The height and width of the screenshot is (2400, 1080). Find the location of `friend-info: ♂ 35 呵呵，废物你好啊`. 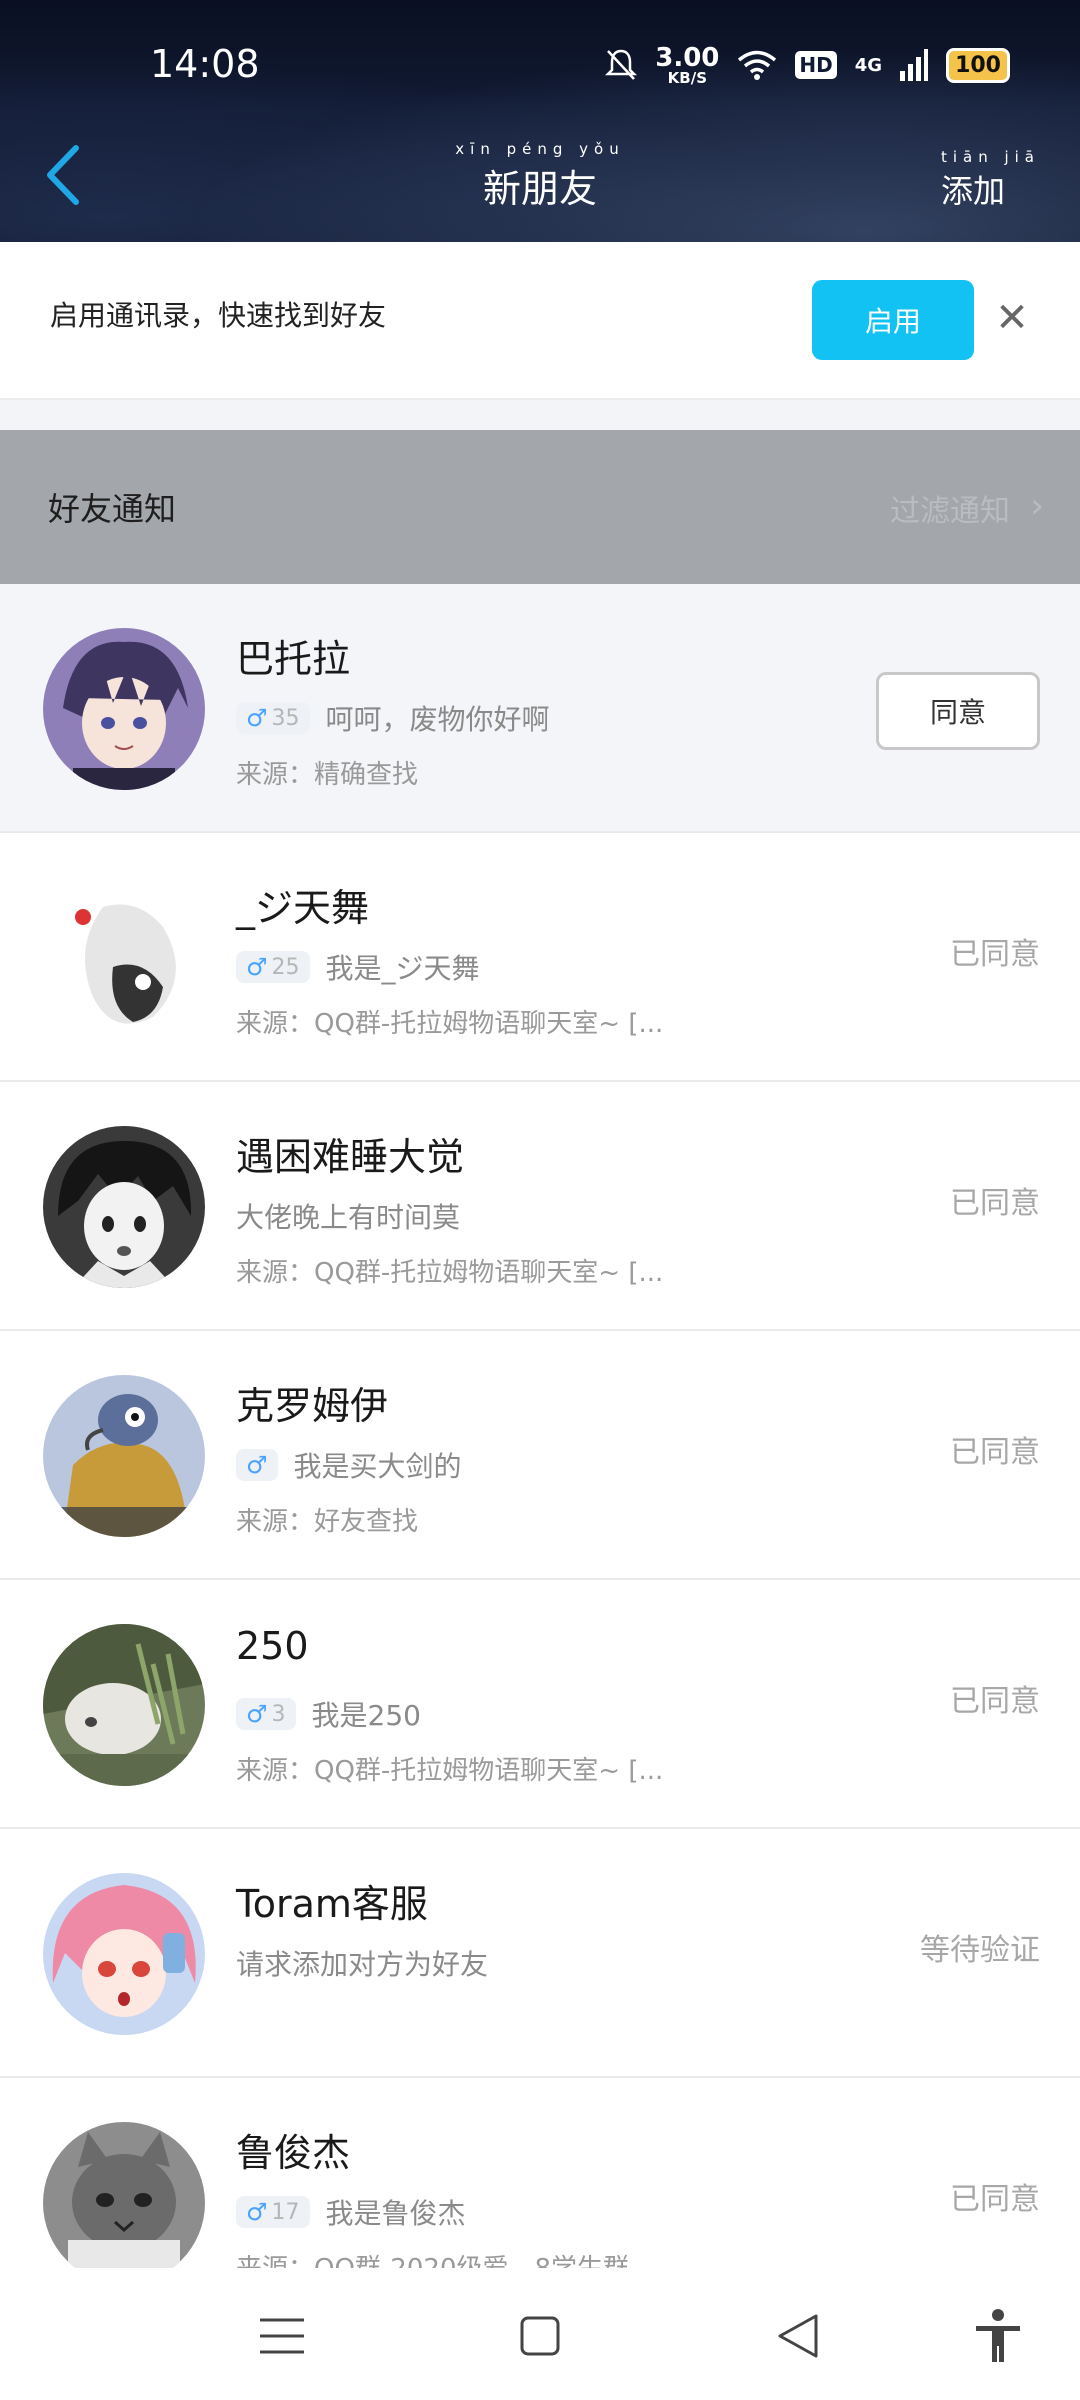

friend-info: ♂ 35 呵呵，废物你好啊 is located at coordinates (393, 718).